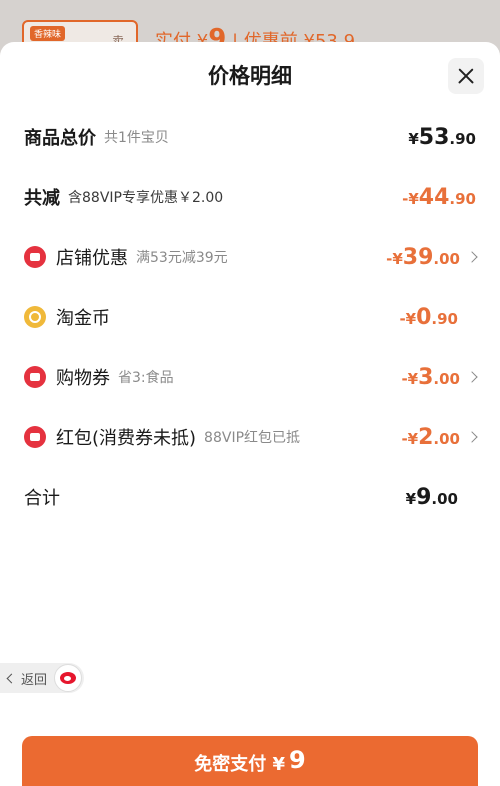 This screenshot has height=786, width=500. Describe the element at coordinates (251, 377) in the screenshot. I see `row-shopping-voucher: 购物券 省3:食品 -¥ 3.00` at that location.